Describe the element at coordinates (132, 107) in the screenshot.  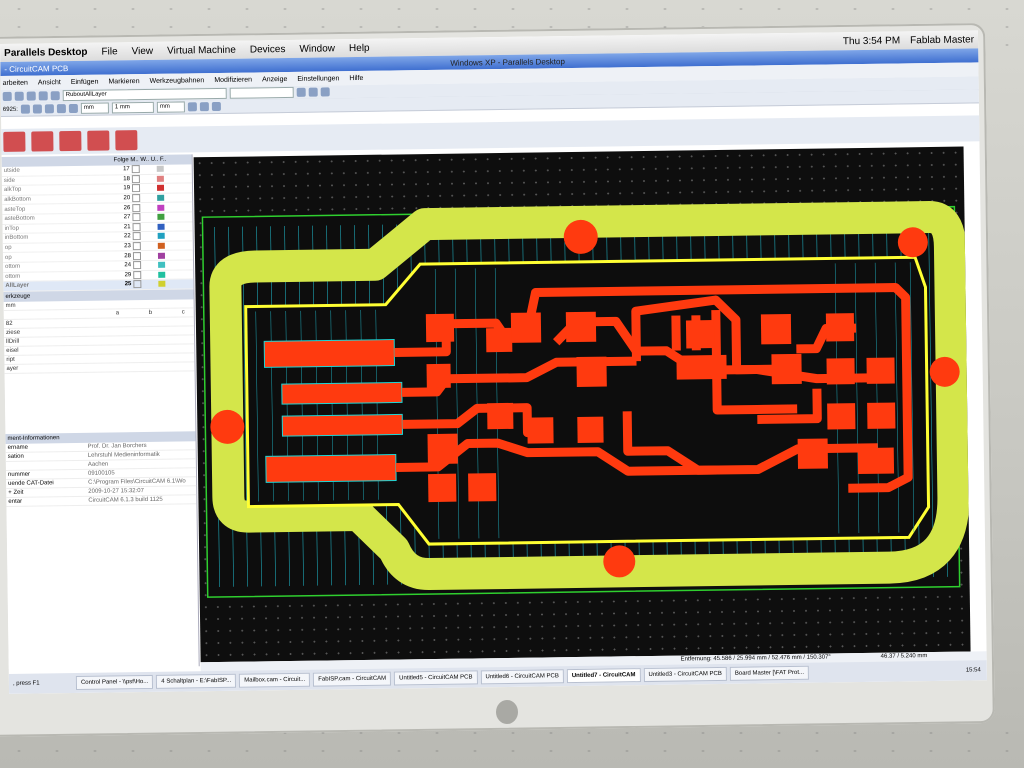
I see `width-select: 1 mm` at that location.